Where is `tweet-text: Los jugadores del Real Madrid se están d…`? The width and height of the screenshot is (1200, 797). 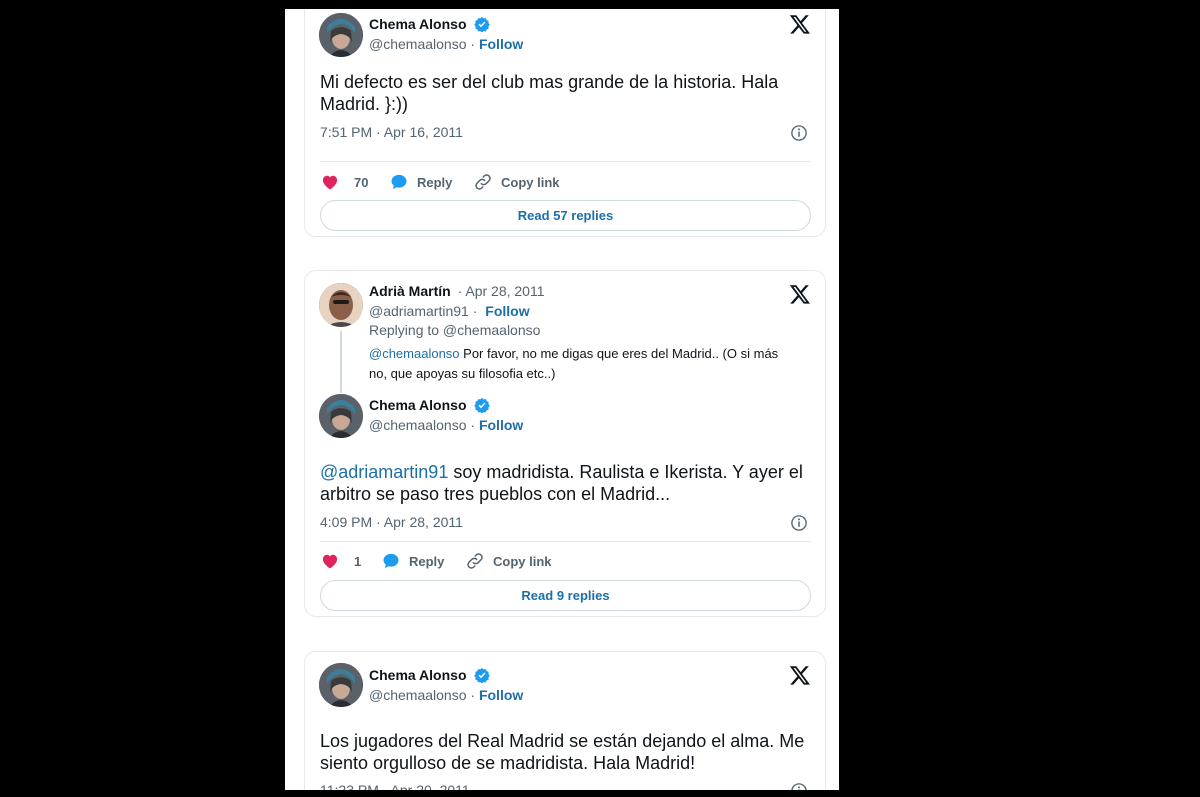
tweet-text: Los jugadores del Real Madrid se están d… is located at coordinates (562, 752).